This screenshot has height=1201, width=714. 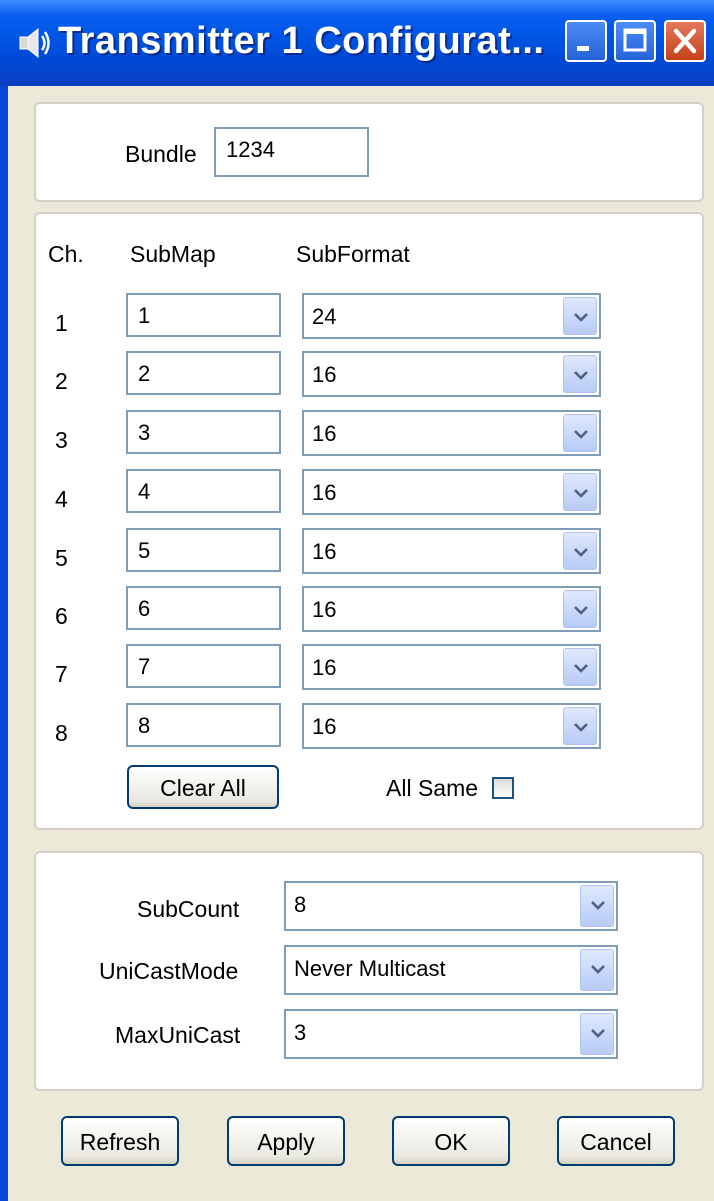 I want to click on max-unicast-label: MaxUniCast, so click(x=178, y=1035).